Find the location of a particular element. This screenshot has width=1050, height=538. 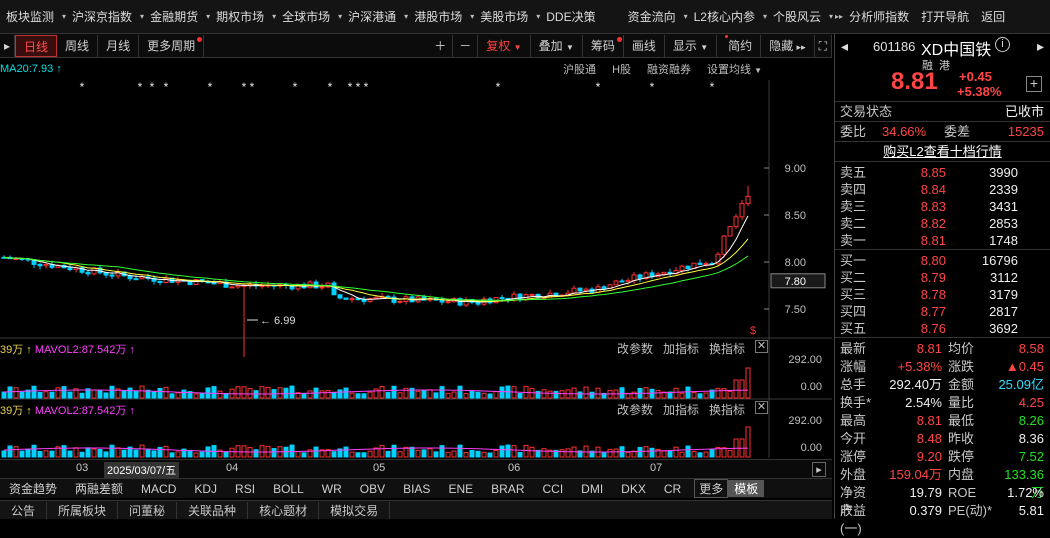

indicator-tab: 资金趋势 is located at coordinates (33, 488).